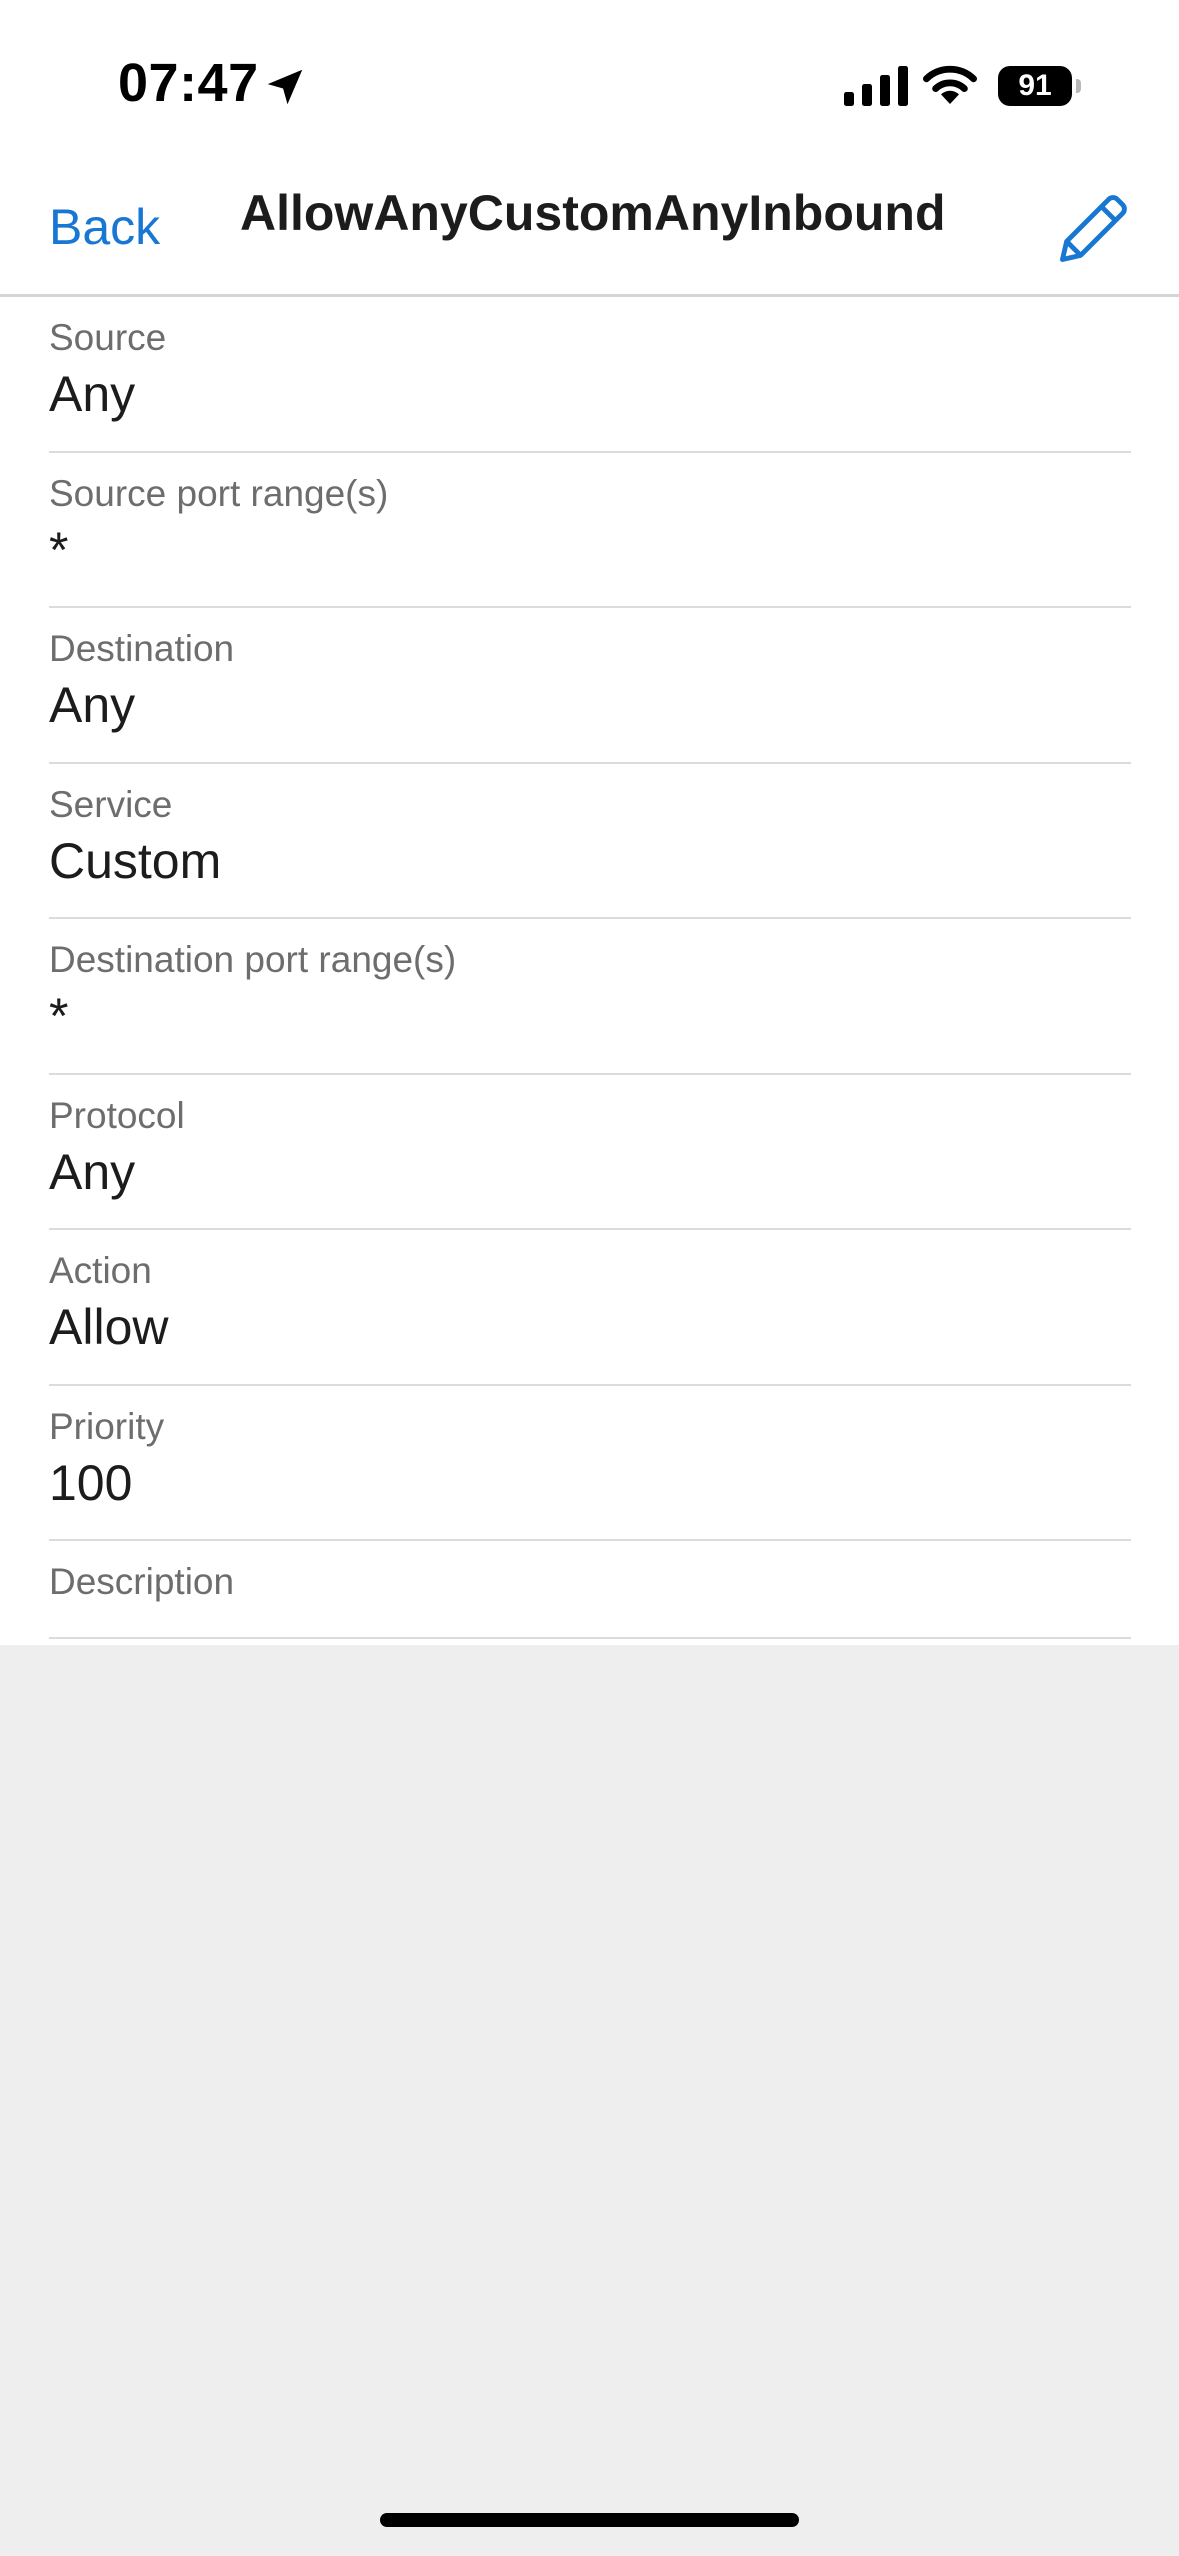  I want to click on battery-nub, so click(1078, 86).